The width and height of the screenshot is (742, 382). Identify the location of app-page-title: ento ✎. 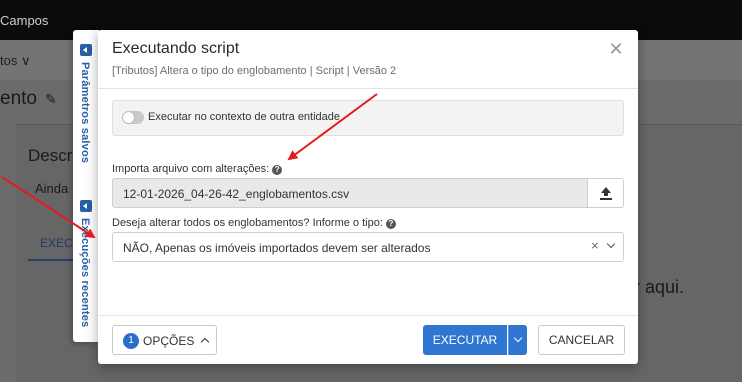
(28, 99).